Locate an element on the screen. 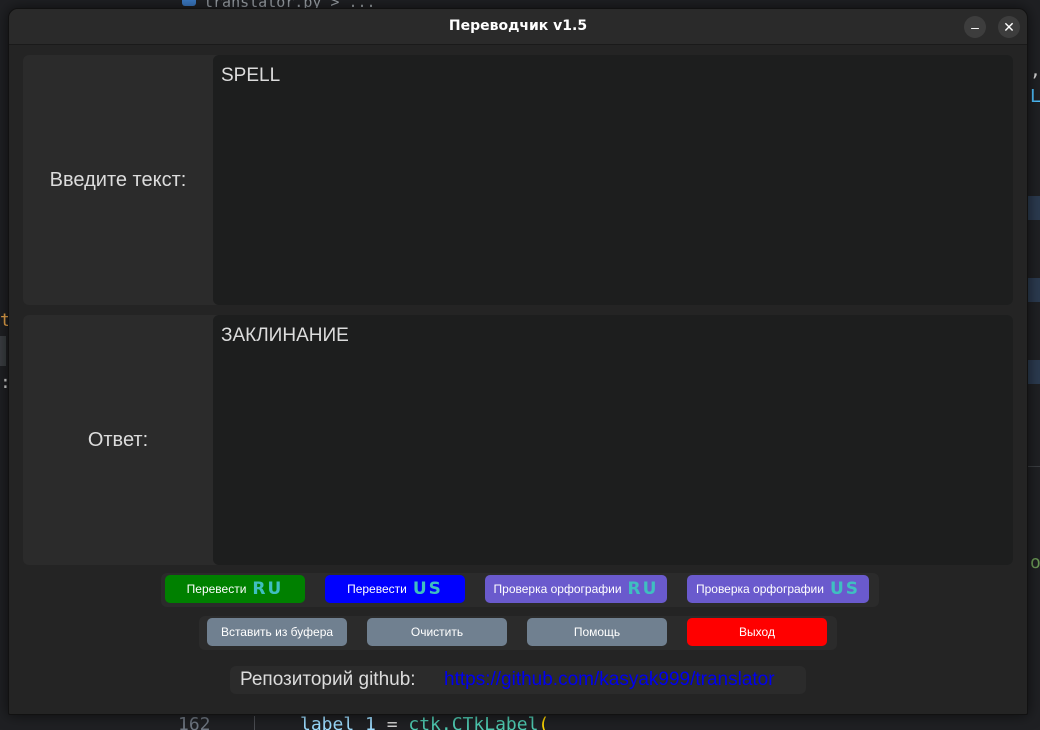 The width and height of the screenshot is (1040, 730). minimize-button: – is located at coordinates (975, 27).